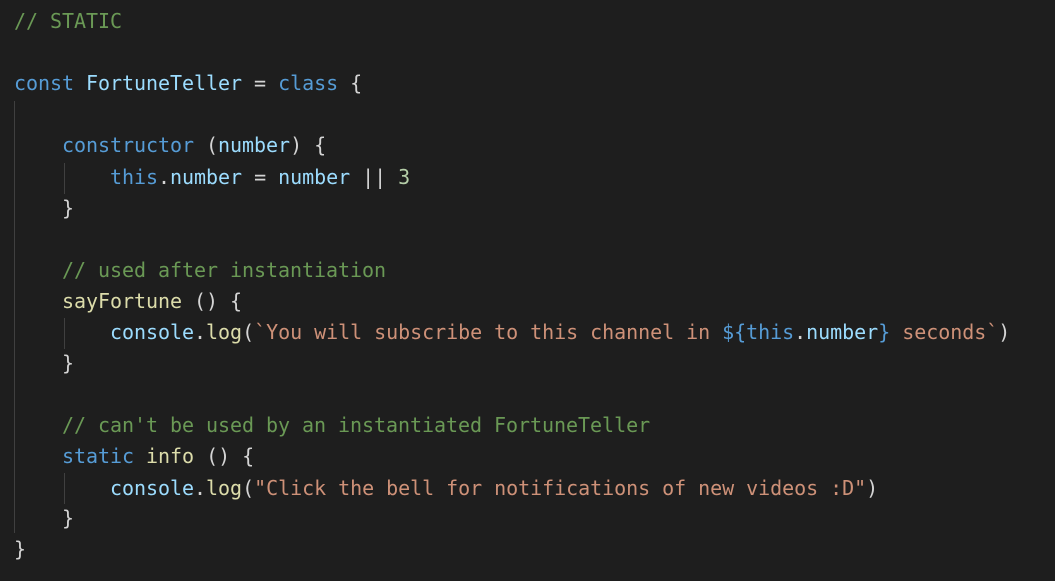 This screenshot has width=1055, height=581. What do you see at coordinates (944, 332) in the screenshot?
I see `template-string-part2: seconds`` at bounding box center [944, 332].